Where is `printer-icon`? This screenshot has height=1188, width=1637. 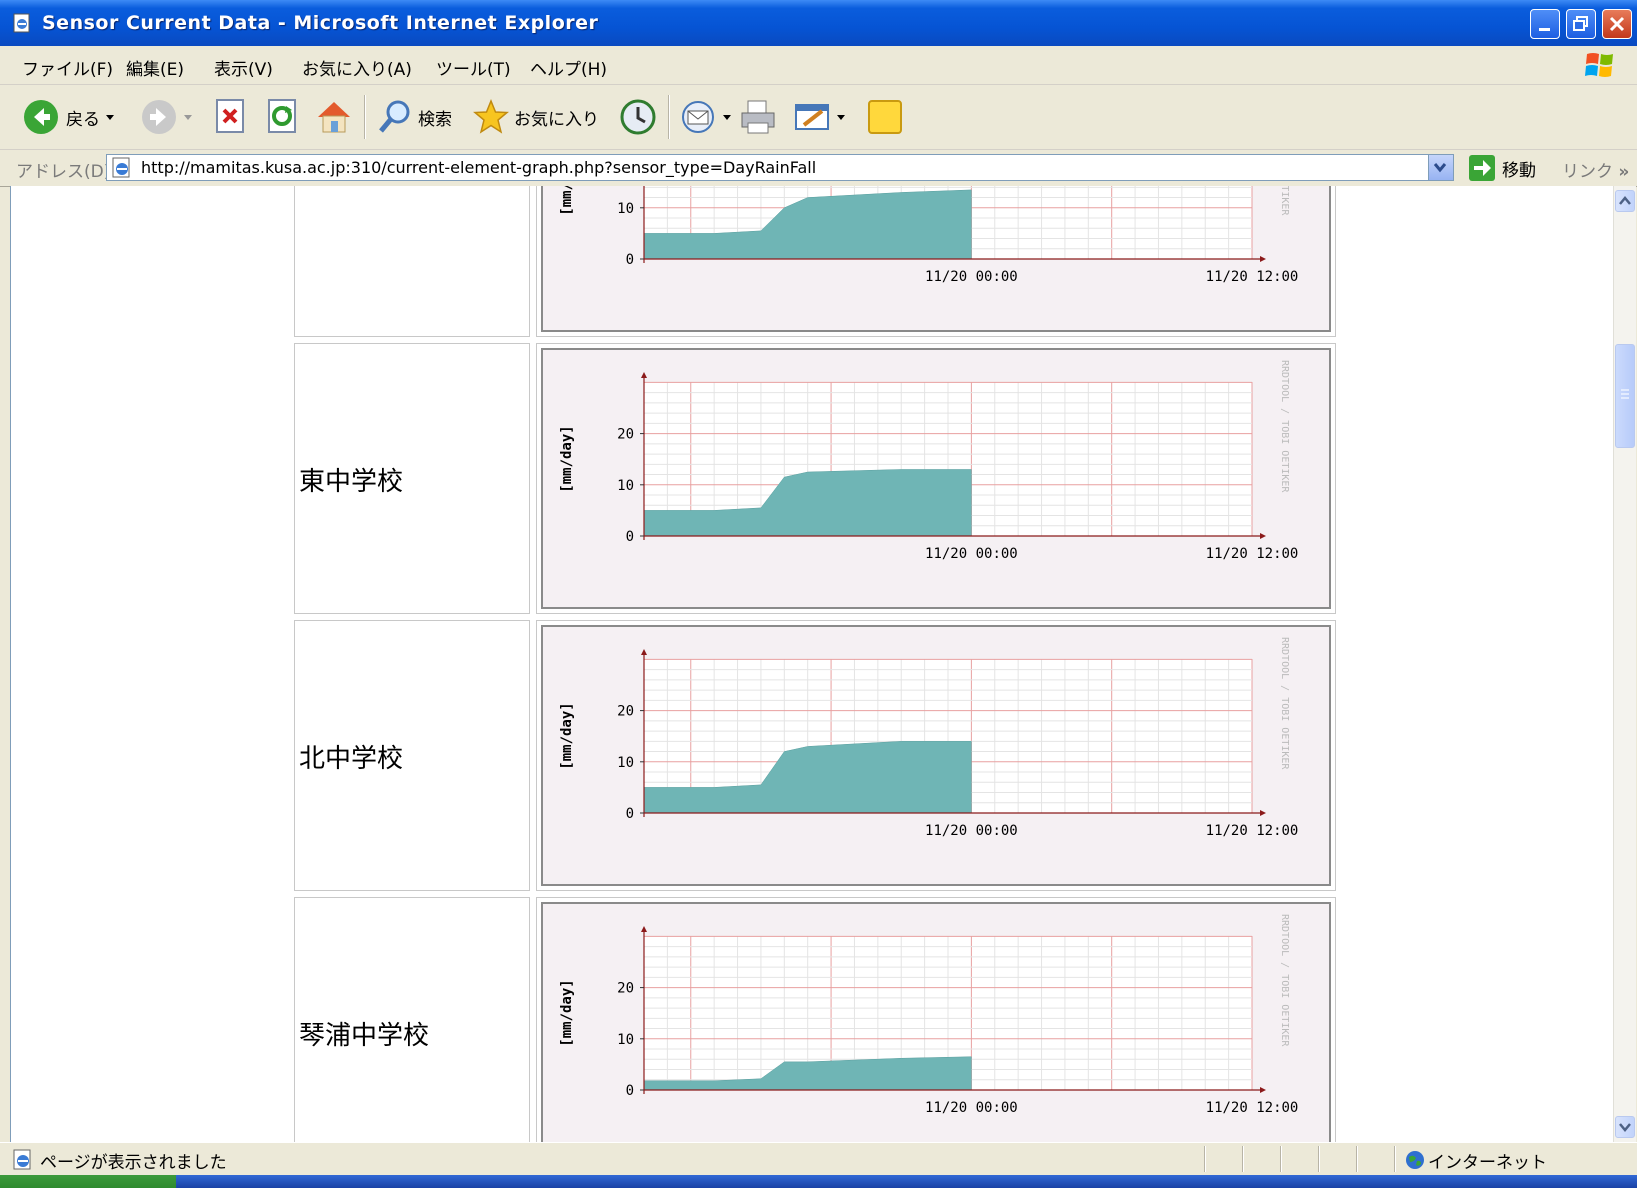 printer-icon is located at coordinates (758, 117).